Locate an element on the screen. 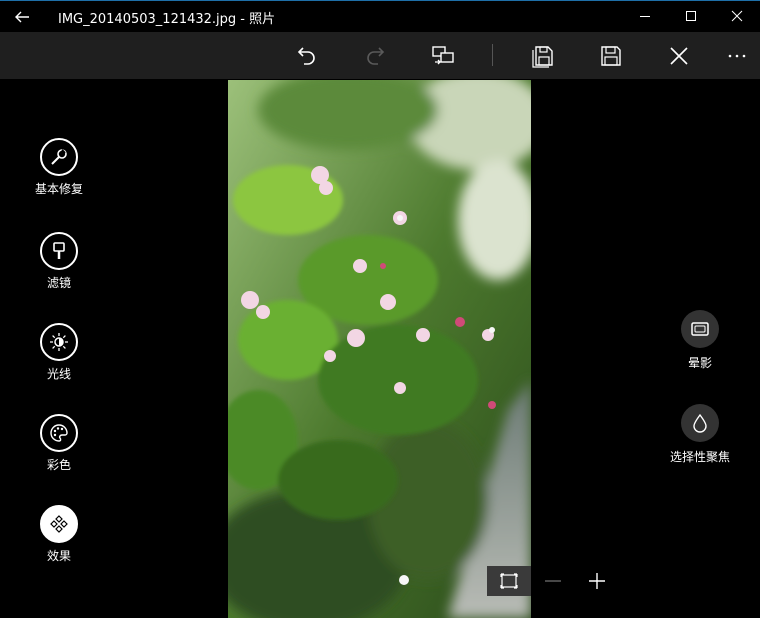  palette-icon is located at coordinates (59, 433).